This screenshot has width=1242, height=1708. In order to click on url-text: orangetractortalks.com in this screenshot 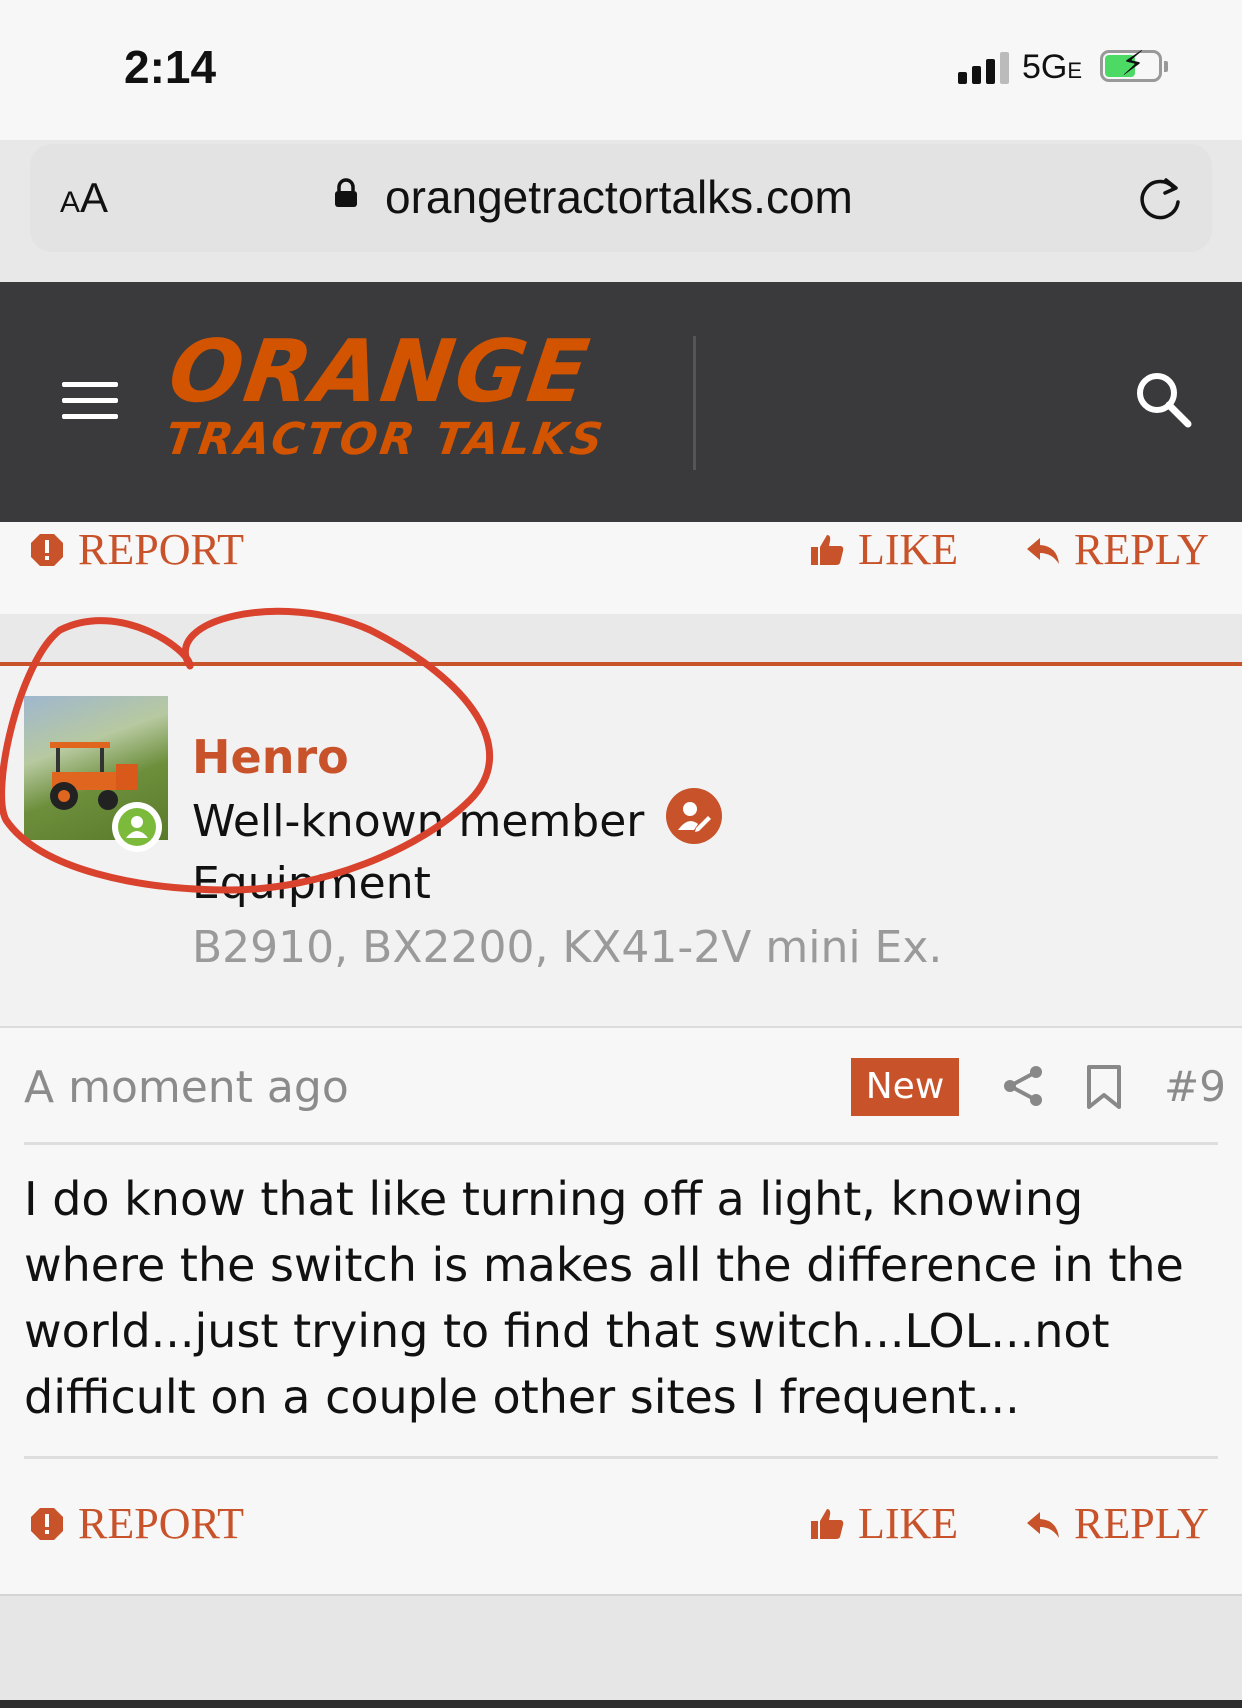, I will do `click(619, 197)`.